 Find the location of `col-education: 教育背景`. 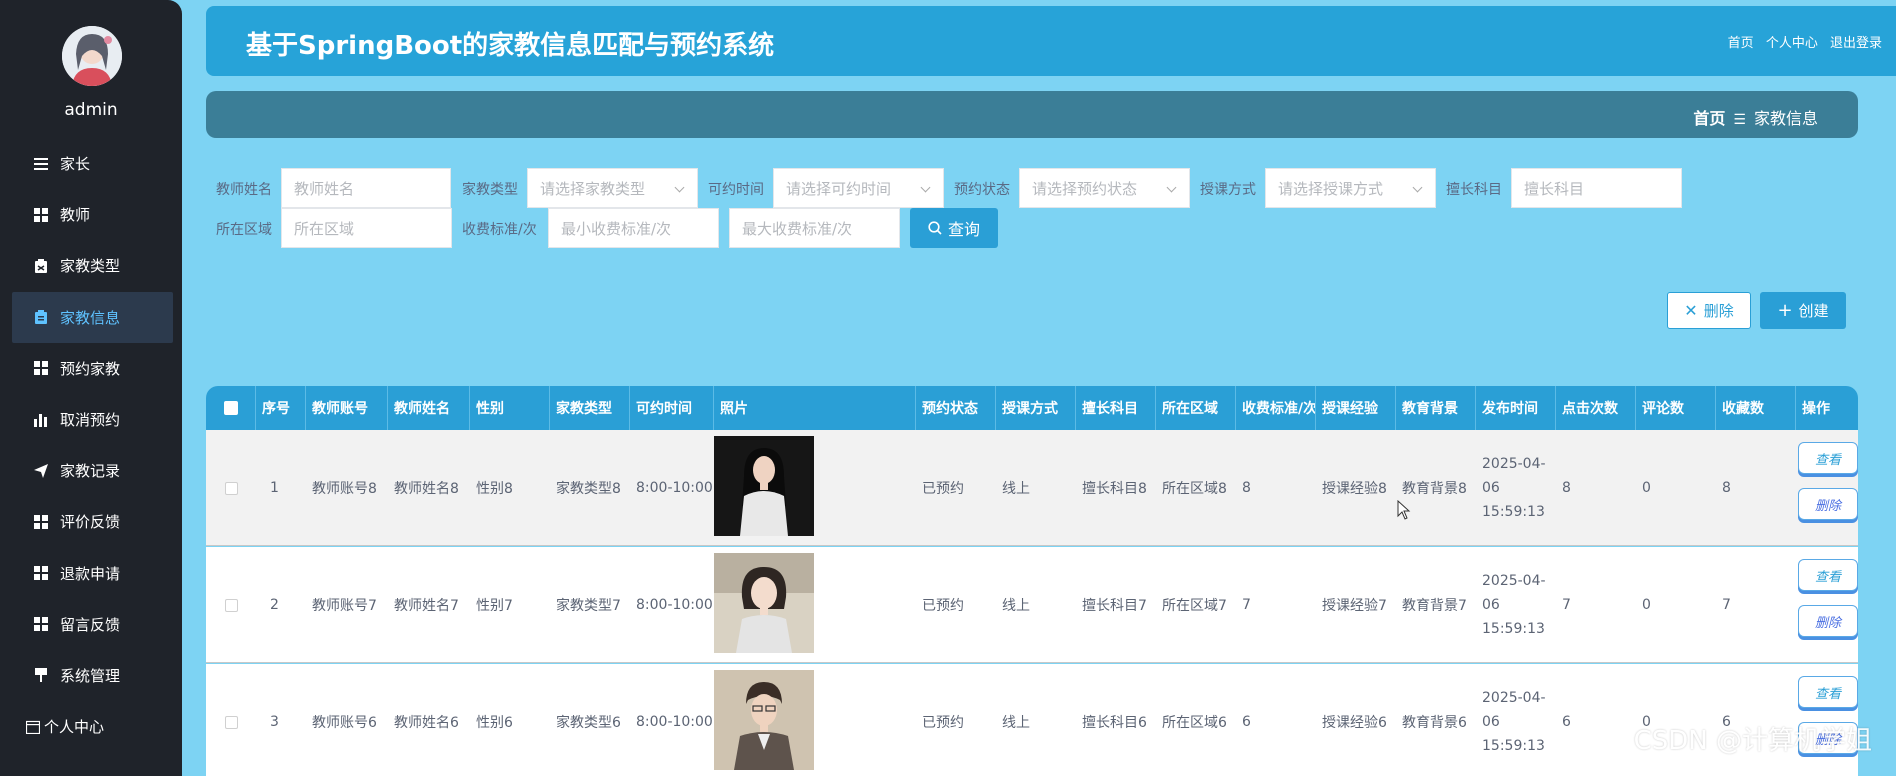

col-education: 教育背景 is located at coordinates (1436, 408).